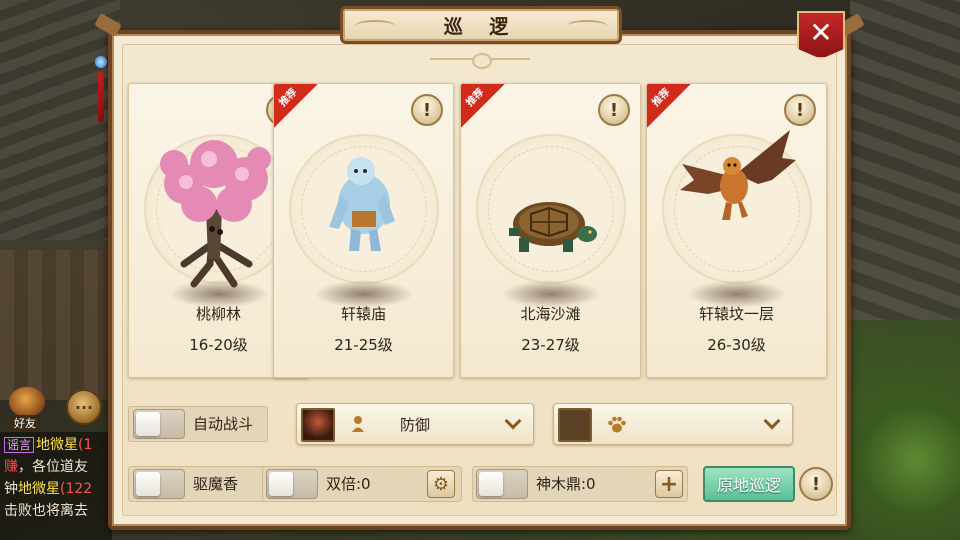  I want to click on jade-bead-icon, so click(101, 62).